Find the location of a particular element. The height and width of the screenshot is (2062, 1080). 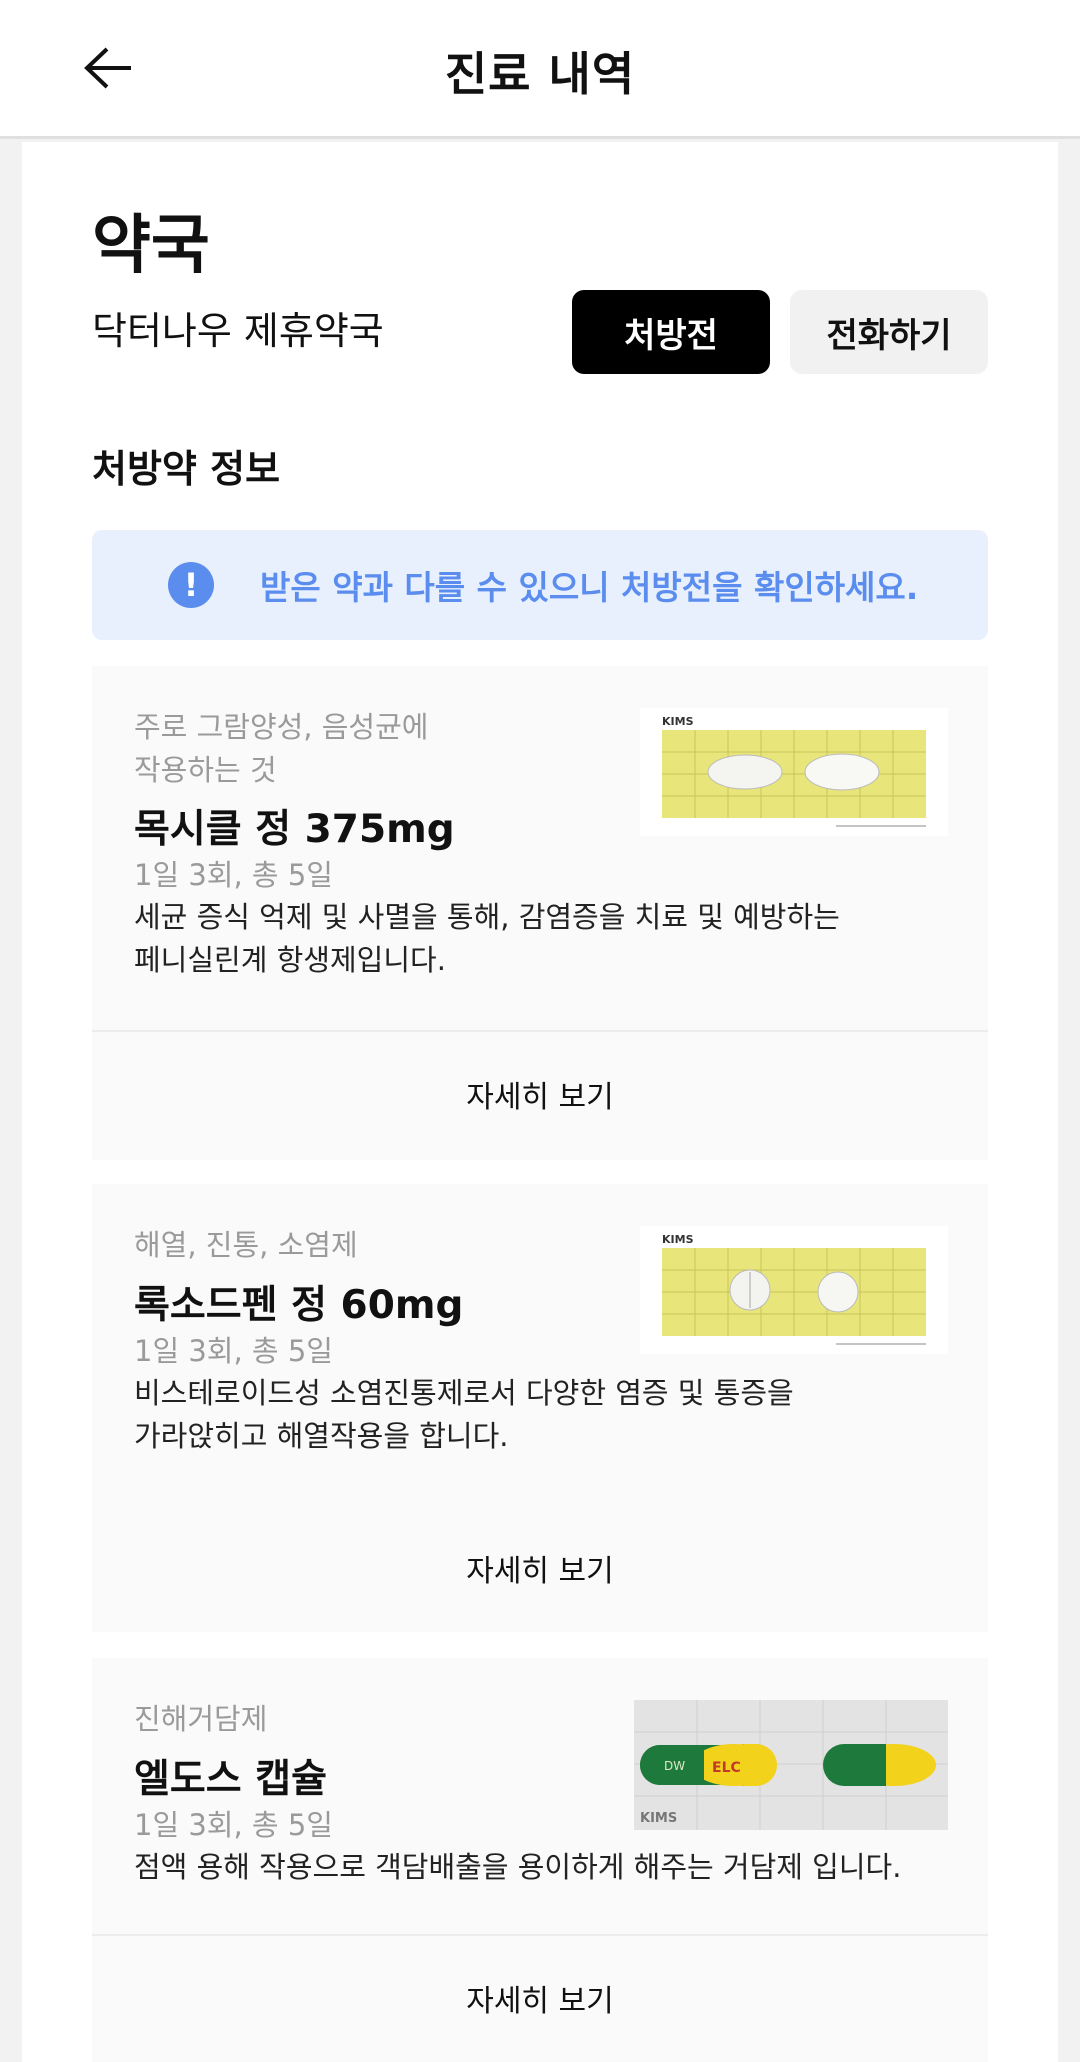

drug-category: 해열, 진통, 소염제 is located at coordinates (246, 1245).